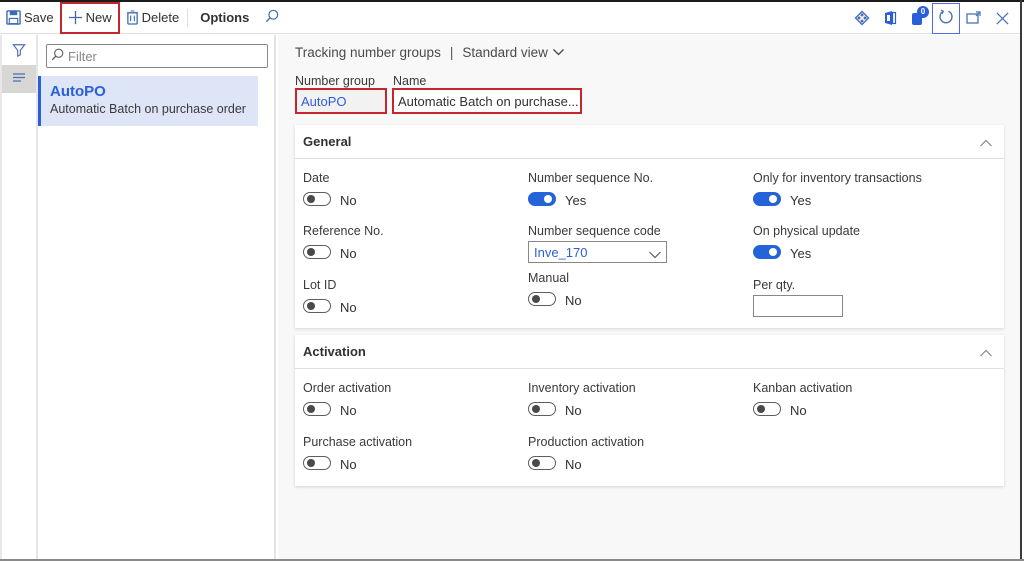 The height and width of the screenshot is (561, 1024). Describe the element at coordinates (586, 463) in the screenshot. I see `production-activation-toggle: No` at that location.